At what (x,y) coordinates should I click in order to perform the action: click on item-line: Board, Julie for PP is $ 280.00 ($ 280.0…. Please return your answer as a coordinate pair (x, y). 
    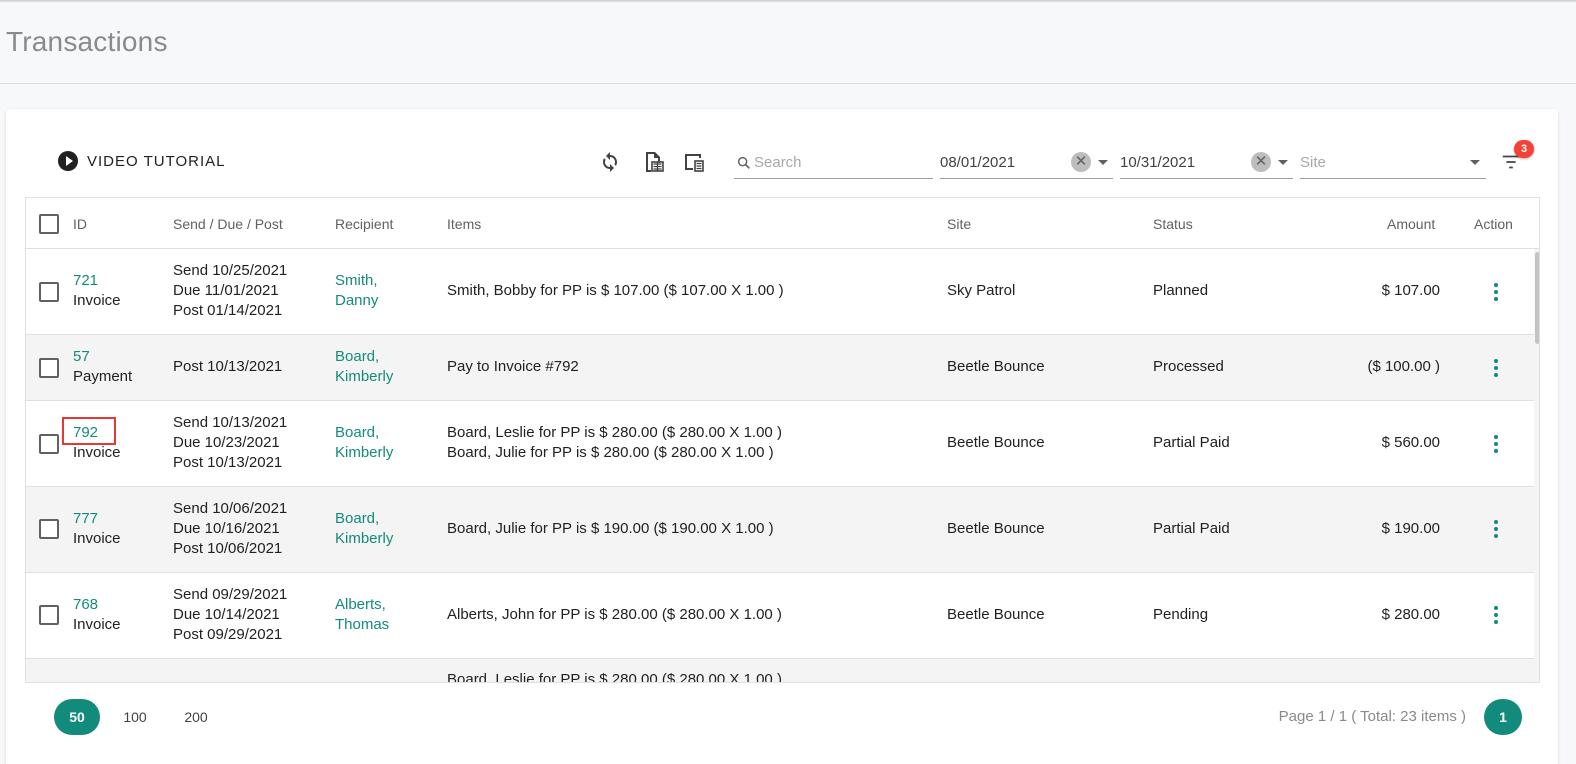
    Looking at the image, I should click on (610, 452).